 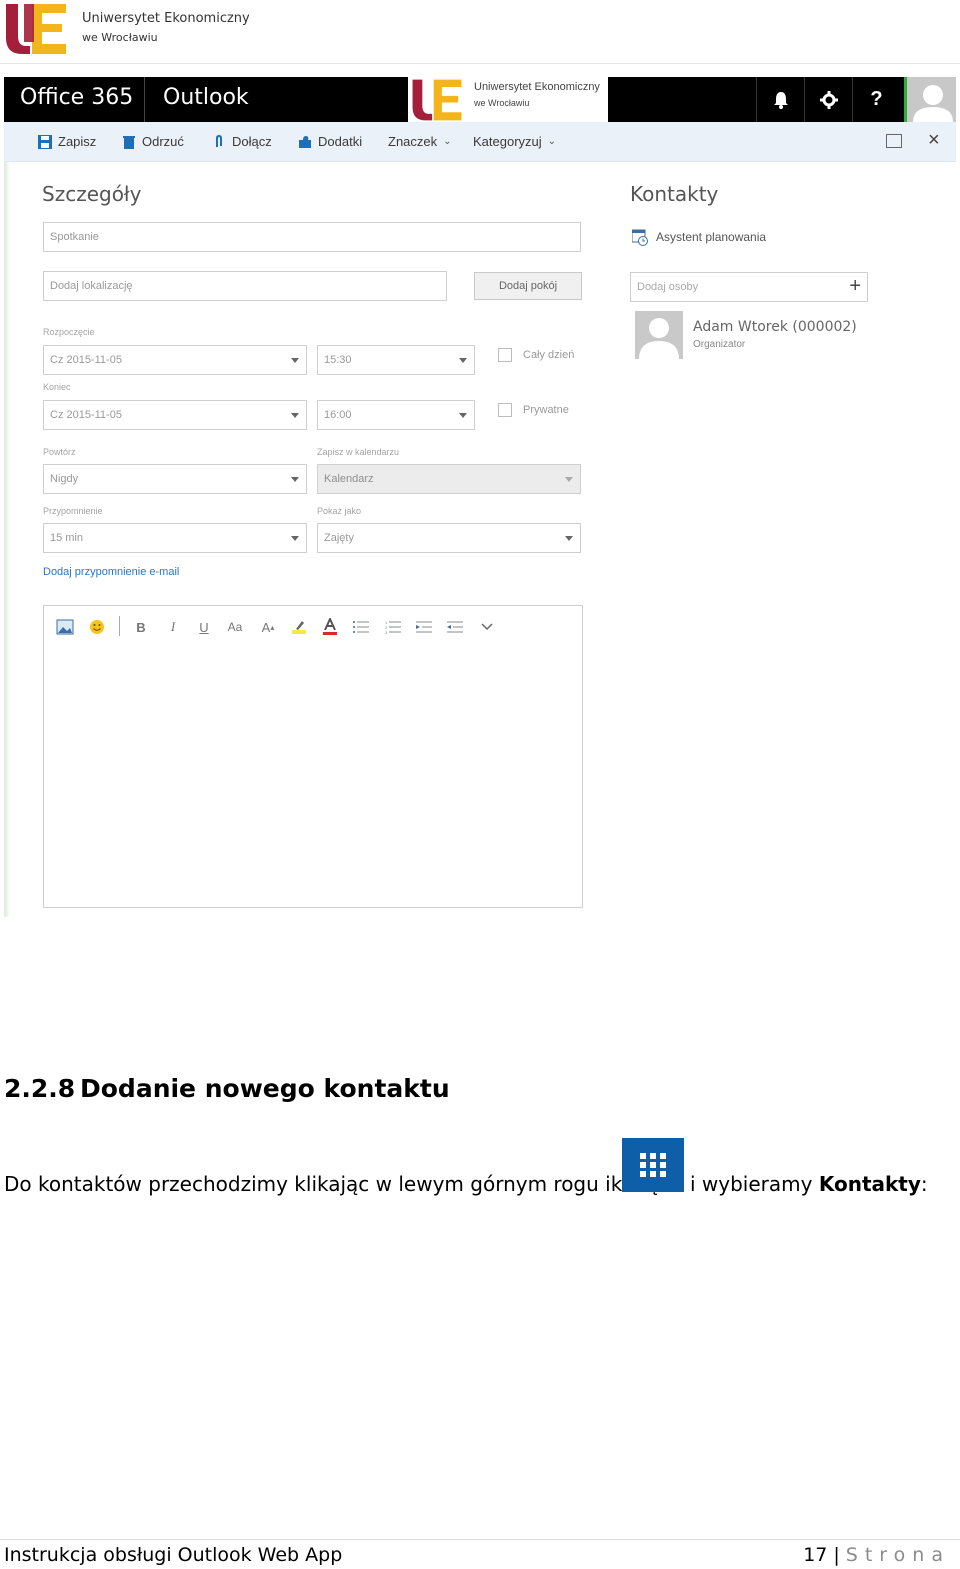 I want to click on outlook-app-name: Outlook, so click(x=206, y=97).